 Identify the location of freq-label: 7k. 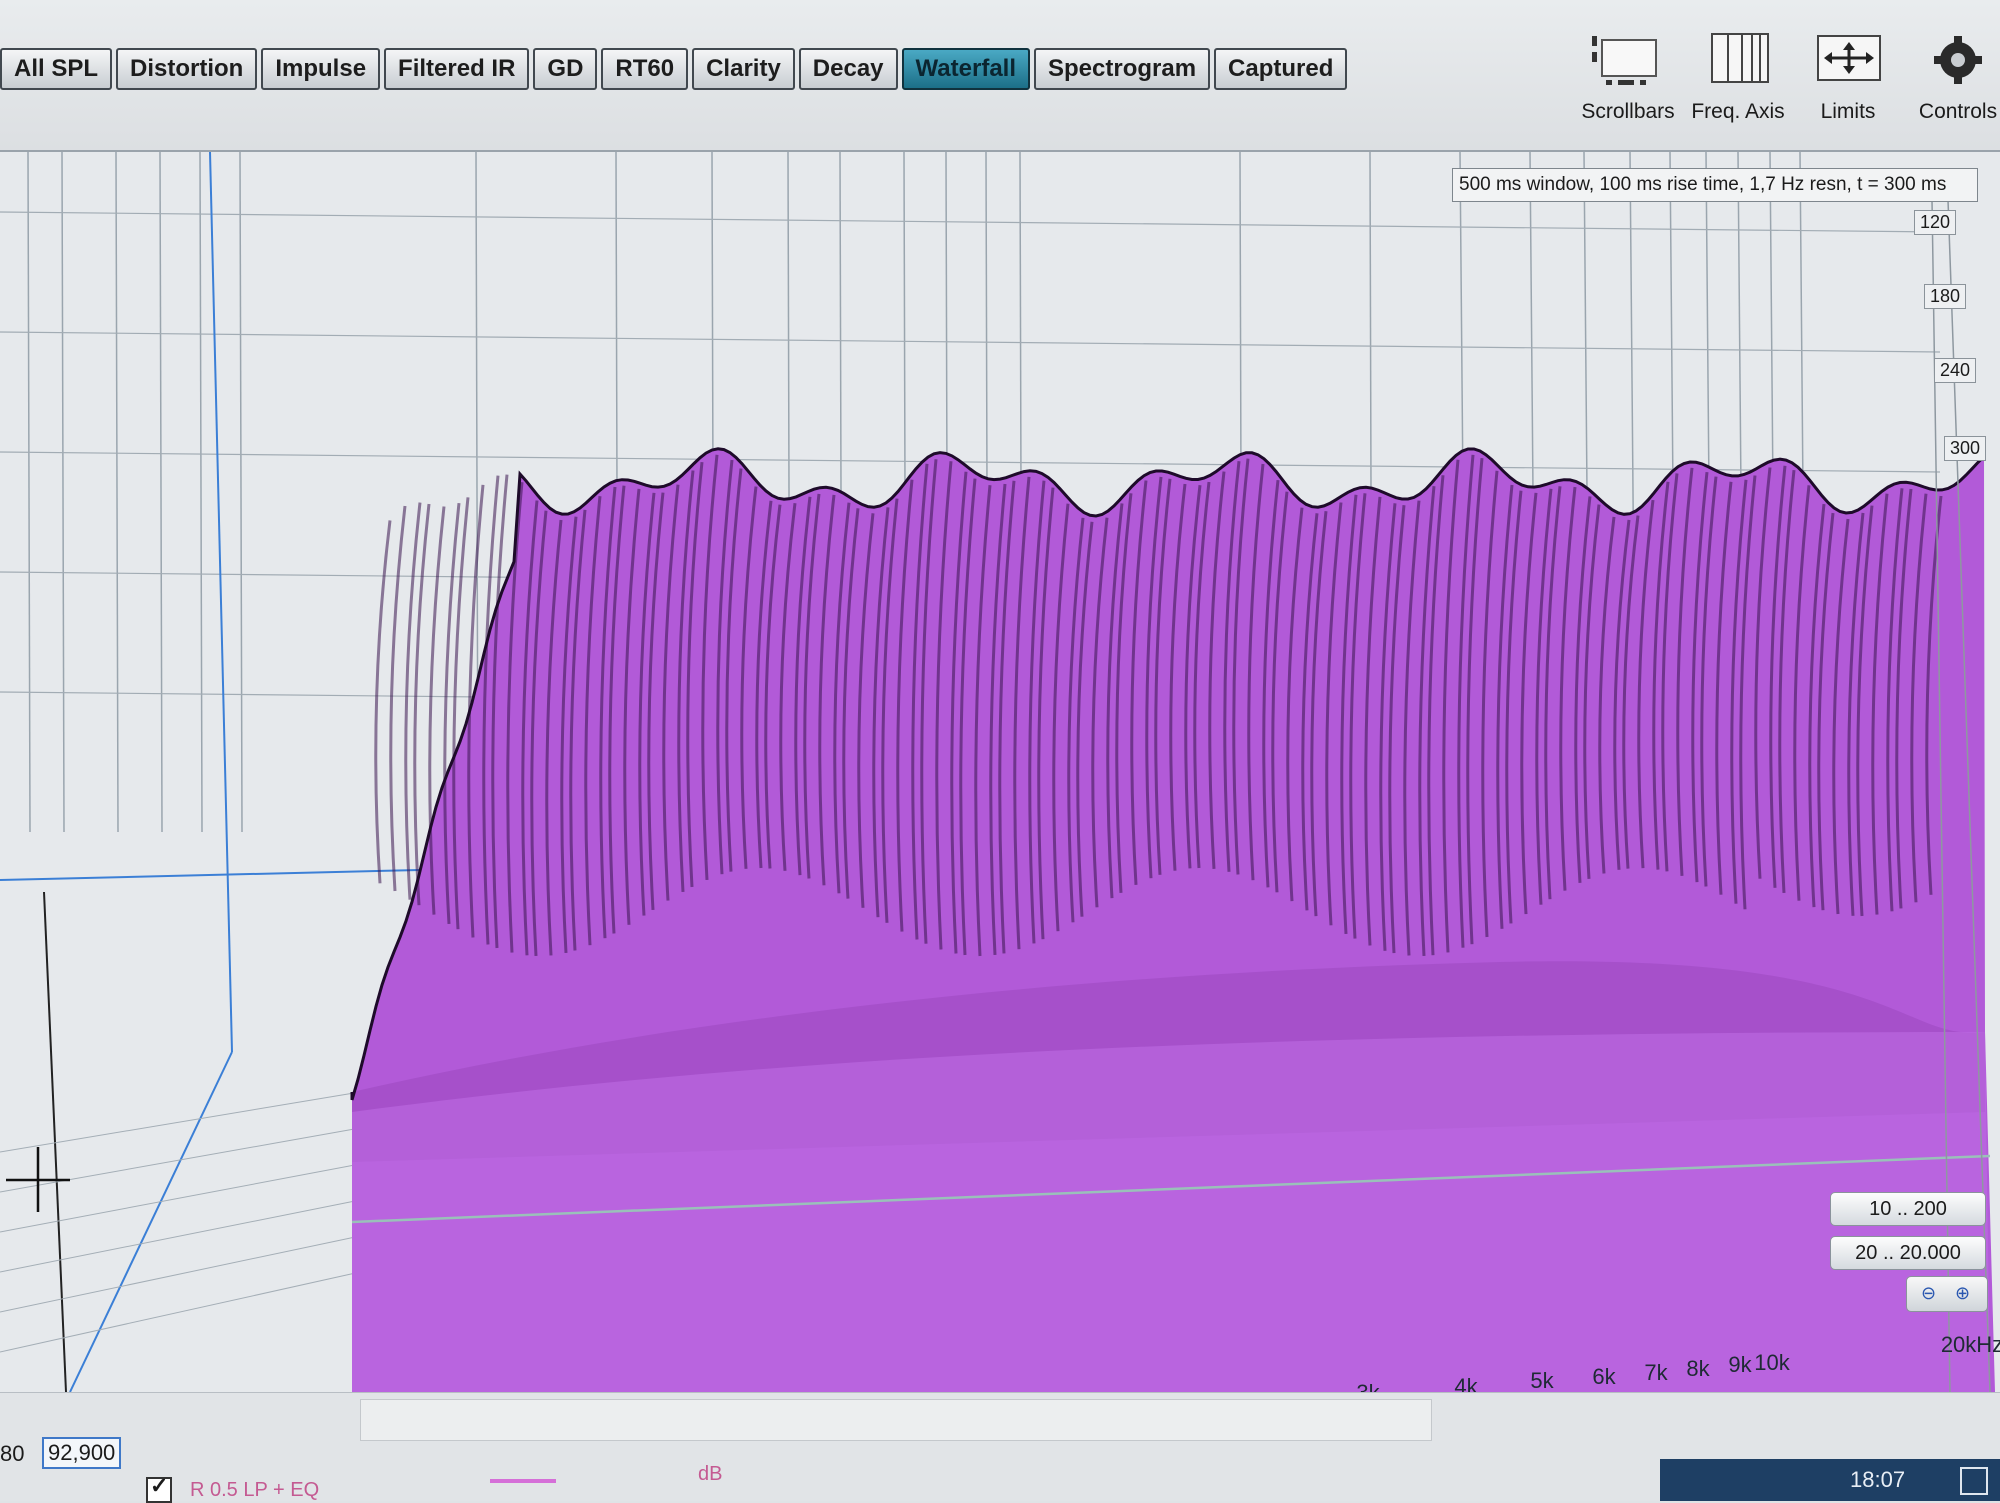
(1656, 1372).